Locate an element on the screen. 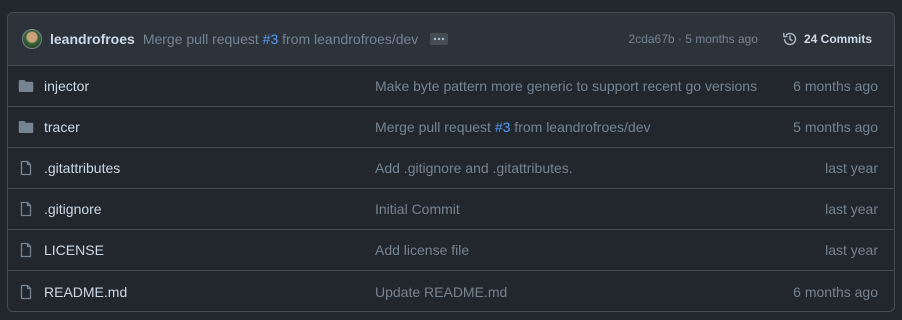  commit-author: leandrofroes is located at coordinates (92, 39).